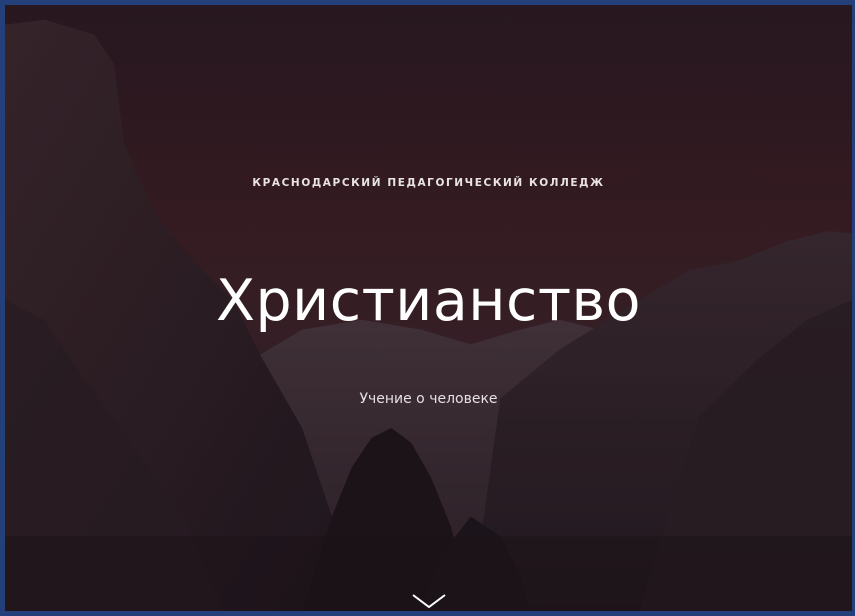 The width and height of the screenshot is (855, 616). What do you see at coordinates (428, 399) in the screenshot?
I see `hero-subtitle: Учение о человеке` at bounding box center [428, 399].